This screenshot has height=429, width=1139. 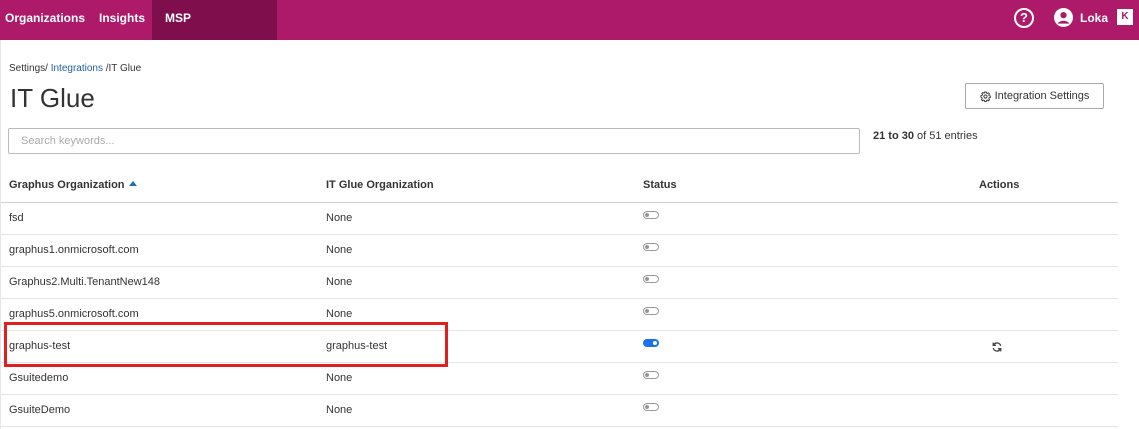 What do you see at coordinates (559, 219) in the screenshot?
I see `table-row: fsd None` at bounding box center [559, 219].